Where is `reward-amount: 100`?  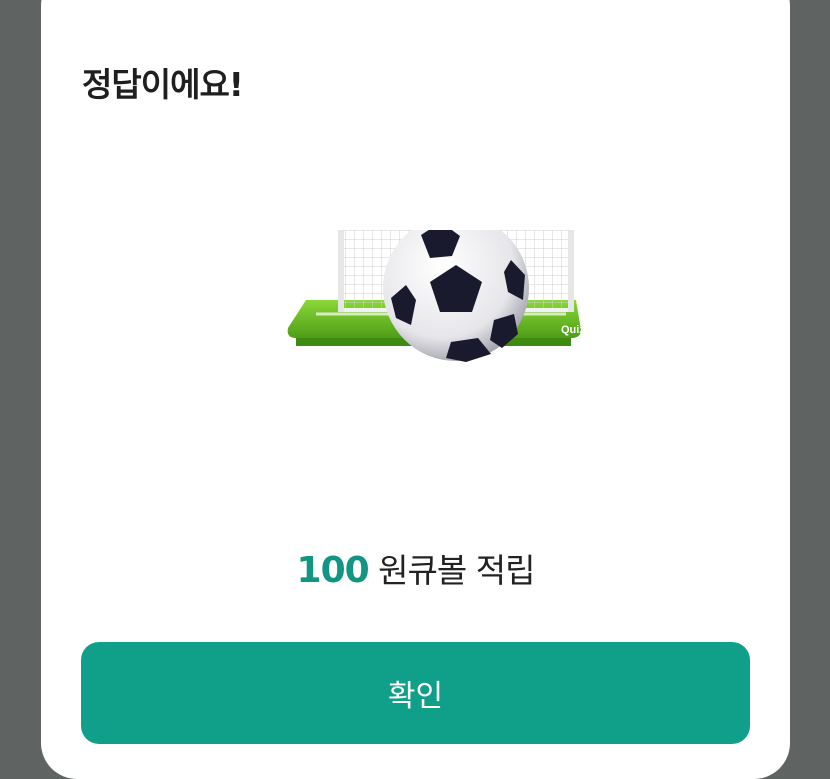 reward-amount: 100 is located at coordinates (333, 570).